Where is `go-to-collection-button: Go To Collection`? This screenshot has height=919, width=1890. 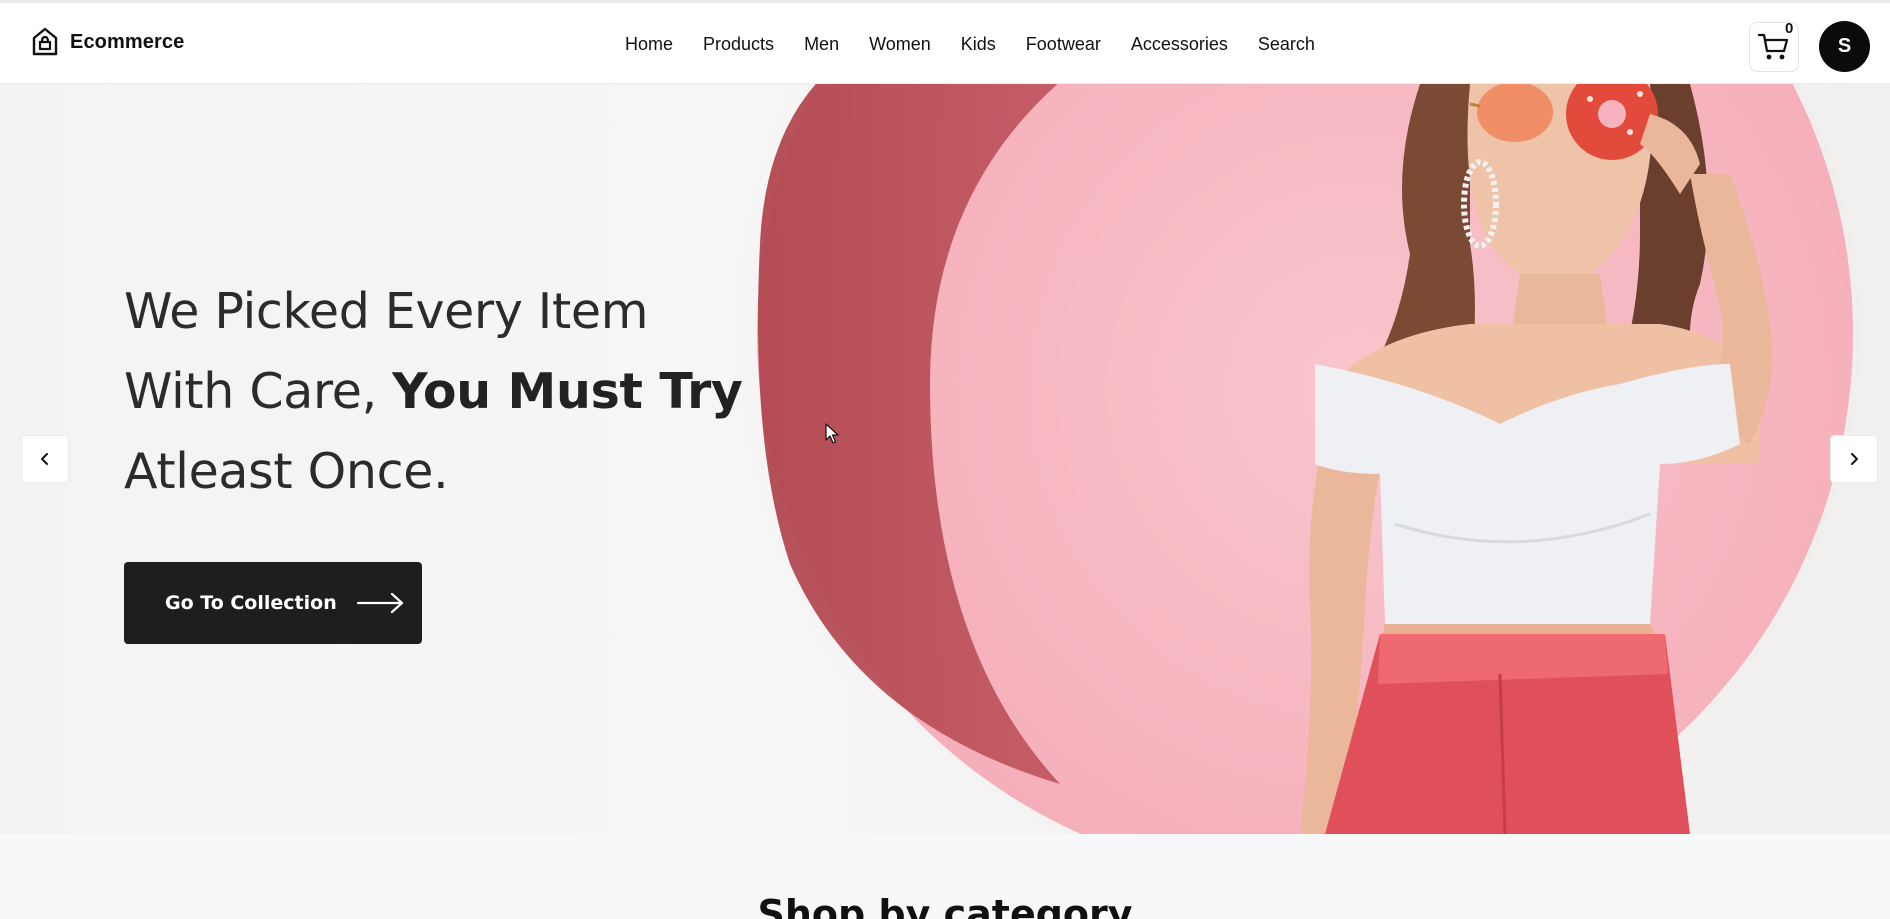 go-to-collection-button: Go To Collection is located at coordinates (273, 603).